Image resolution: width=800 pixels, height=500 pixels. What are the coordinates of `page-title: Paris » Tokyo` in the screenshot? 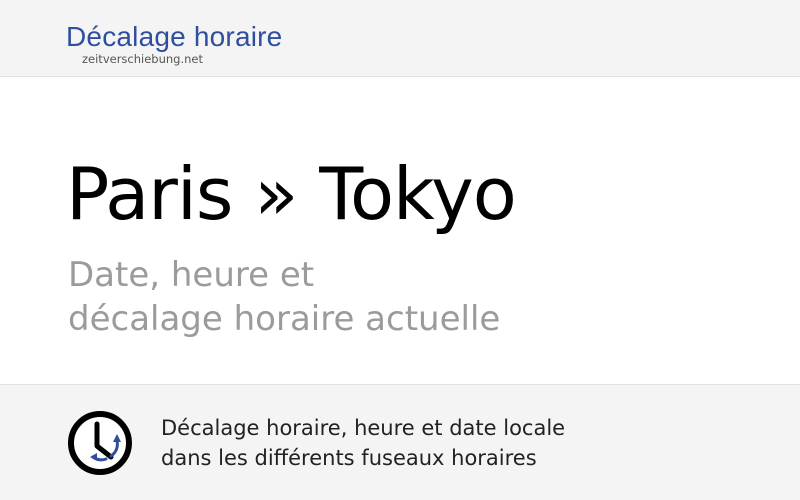 It's located at (291, 194).